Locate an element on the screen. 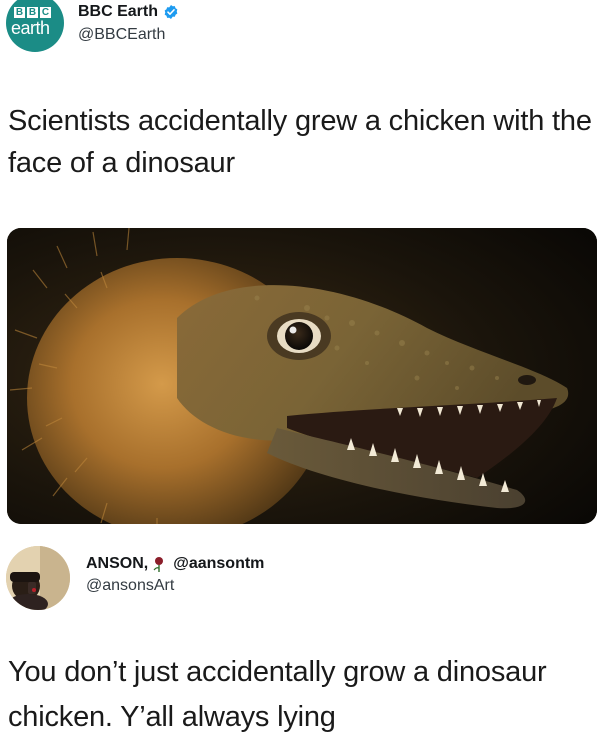 The height and width of the screenshot is (751, 600). eye-highlight is located at coordinates (293, 330).